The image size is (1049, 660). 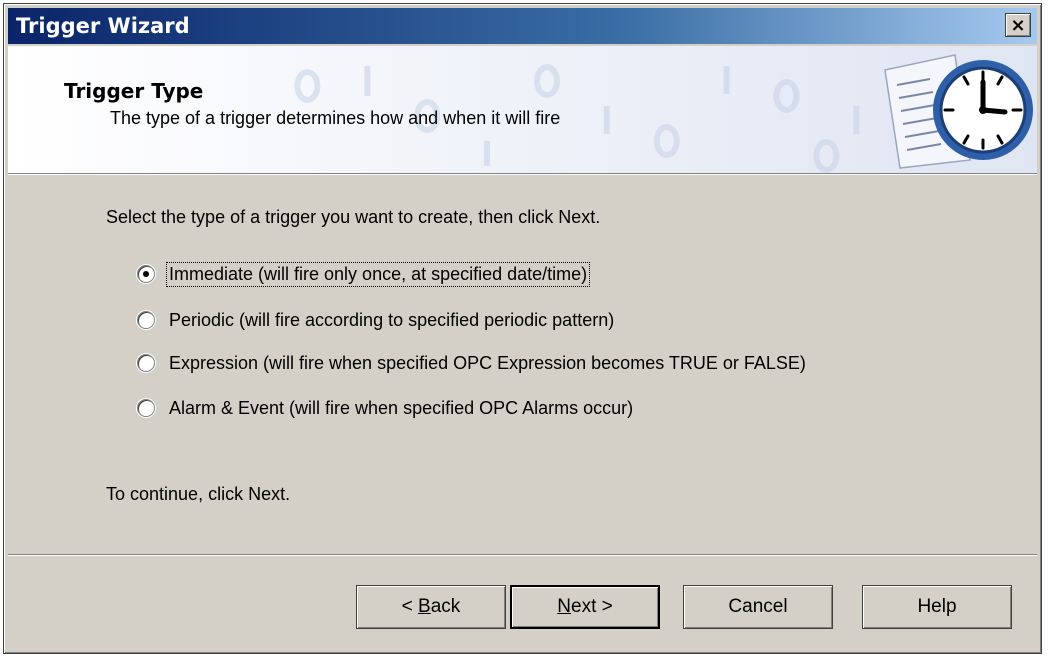 I want to click on back-button-prefix: <, so click(x=410, y=606).